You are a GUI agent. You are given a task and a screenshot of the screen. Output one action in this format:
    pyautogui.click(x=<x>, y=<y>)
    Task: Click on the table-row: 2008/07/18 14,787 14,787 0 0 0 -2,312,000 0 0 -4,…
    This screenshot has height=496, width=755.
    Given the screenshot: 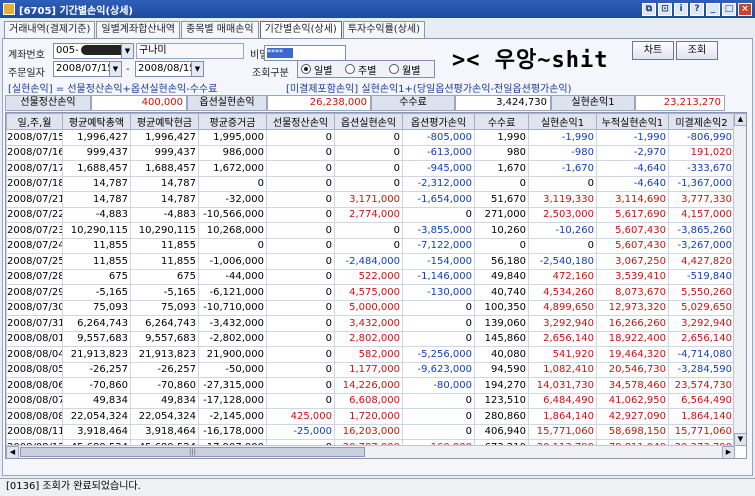 What is the action you would take?
    pyautogui.click(x=370, y=183)
    